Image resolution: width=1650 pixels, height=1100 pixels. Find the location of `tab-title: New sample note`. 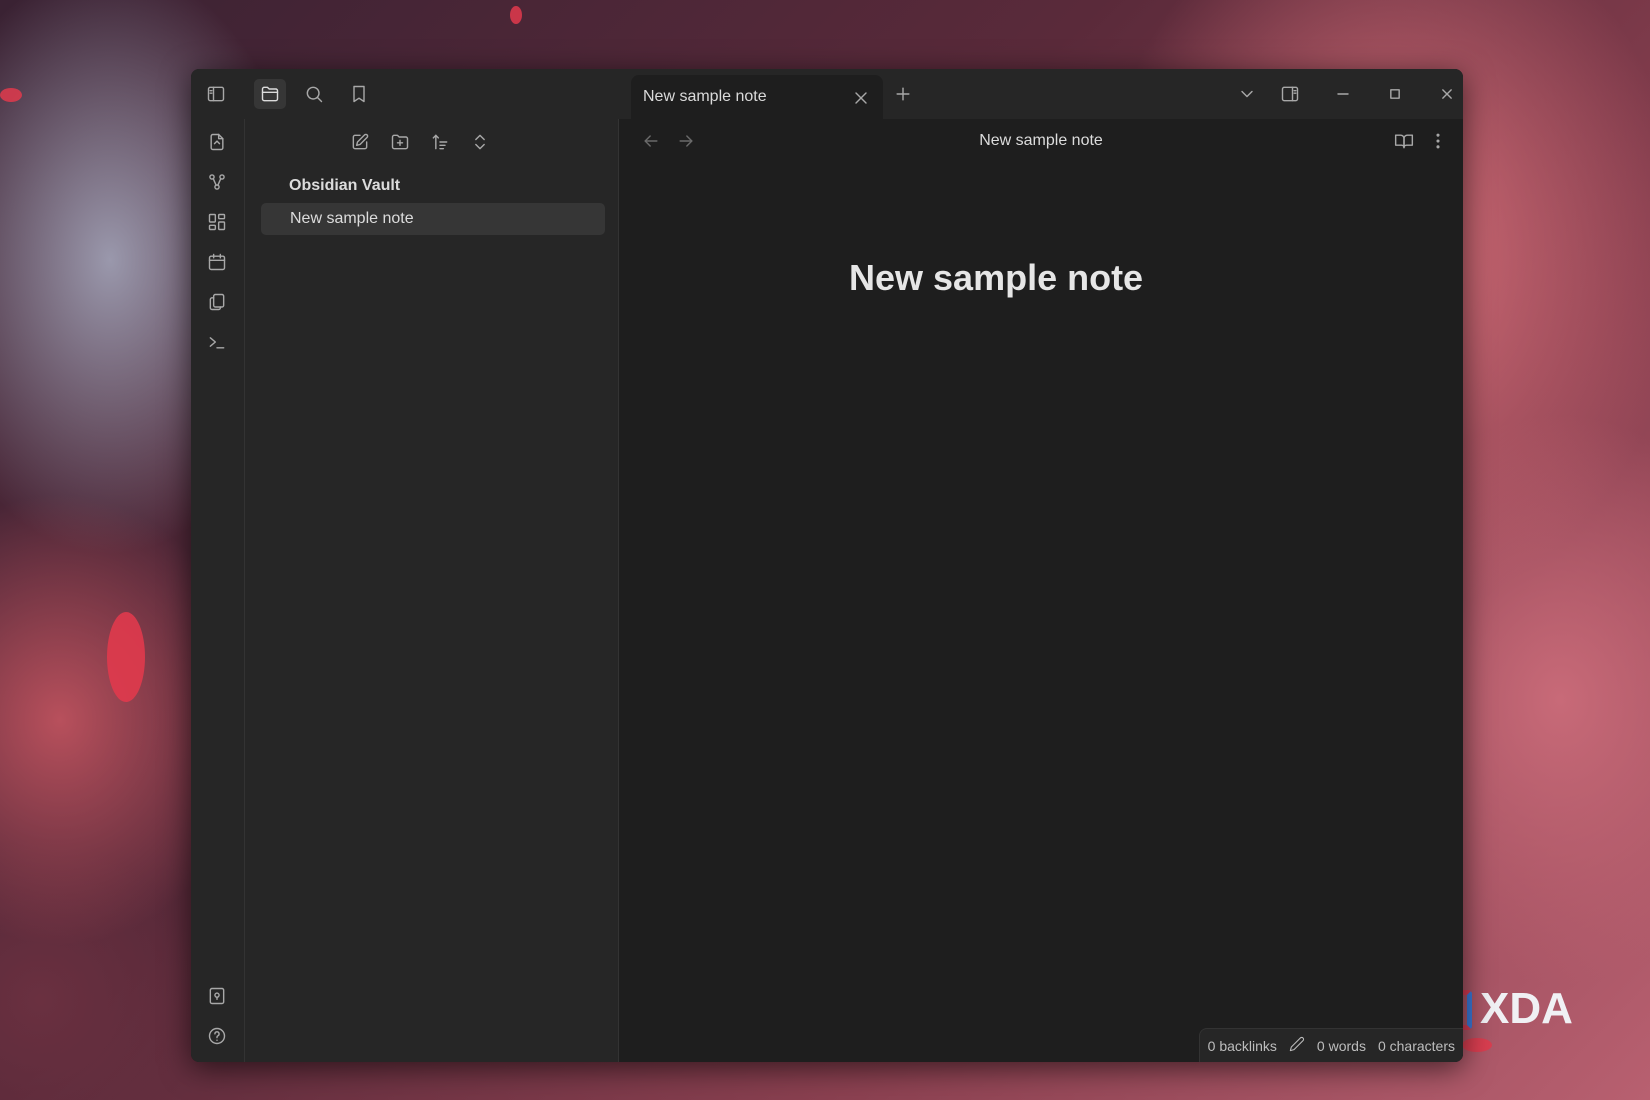

tab-title: New sample note is located at coordinates (705, 96).